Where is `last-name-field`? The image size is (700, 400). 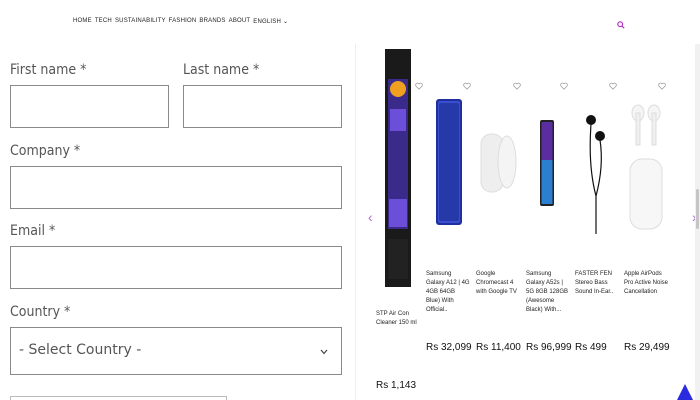
last-name-field is located at coordinates (262, 106).